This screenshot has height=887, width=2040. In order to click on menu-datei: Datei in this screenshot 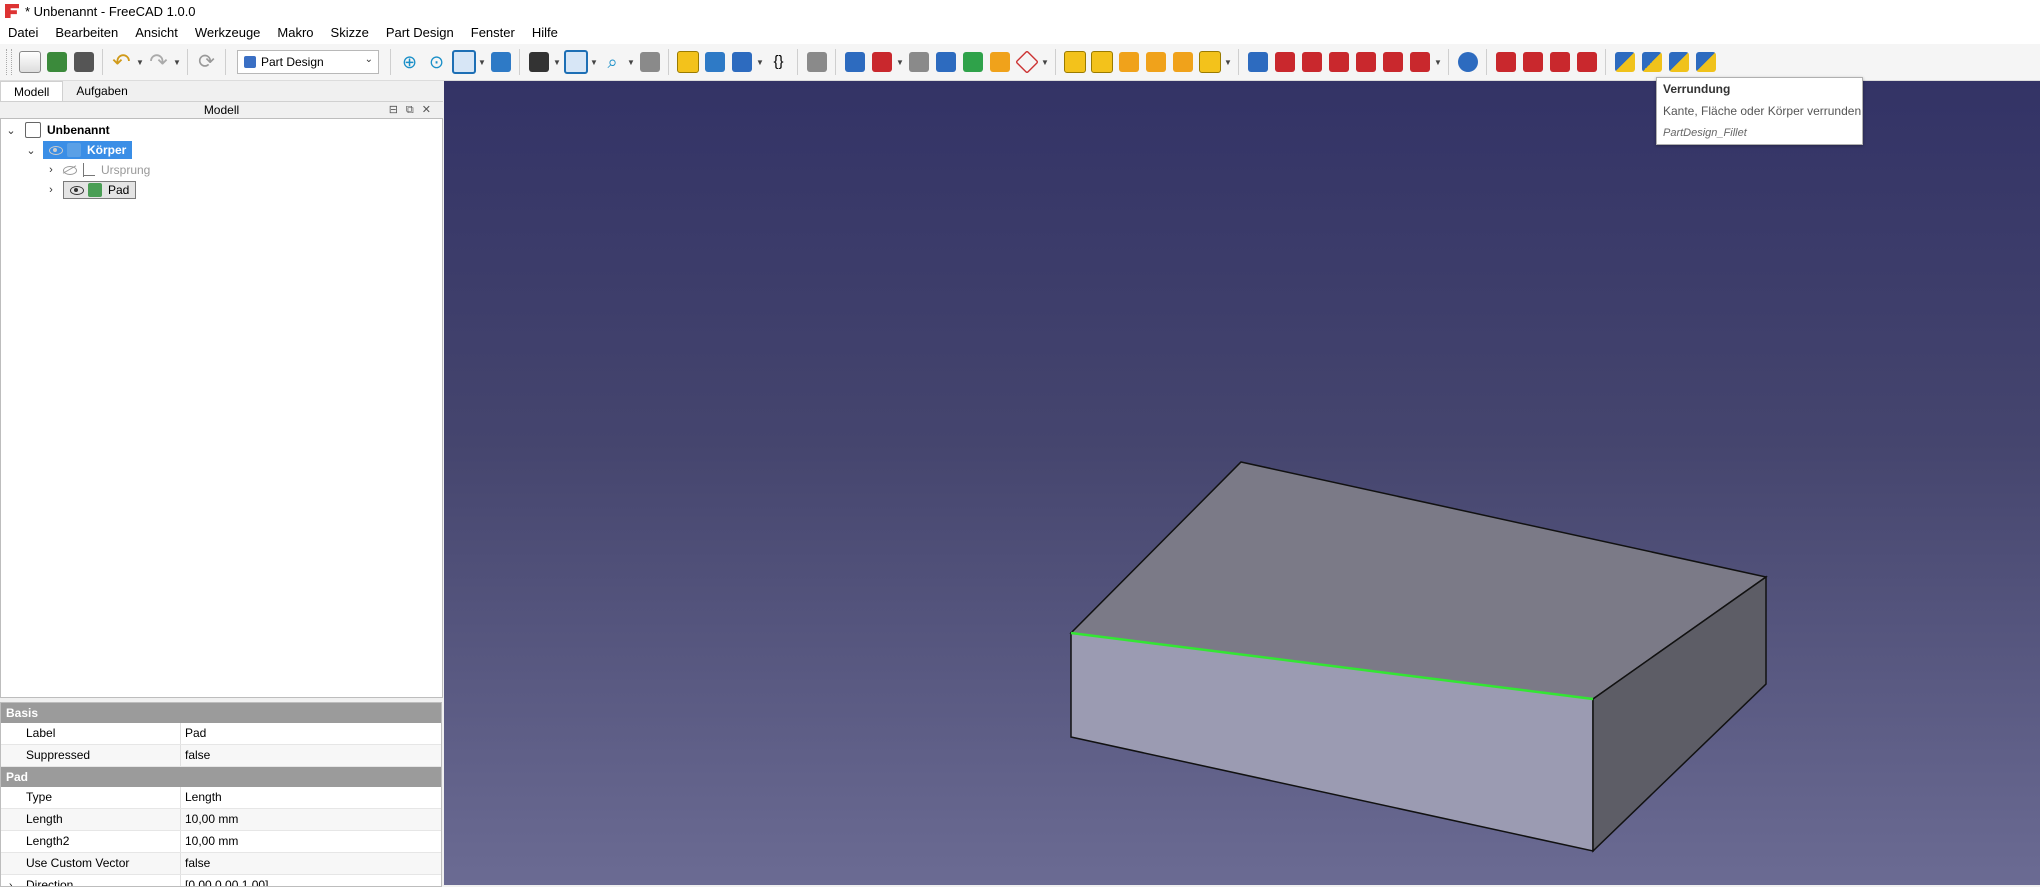, I will do `click(23, 33)`.